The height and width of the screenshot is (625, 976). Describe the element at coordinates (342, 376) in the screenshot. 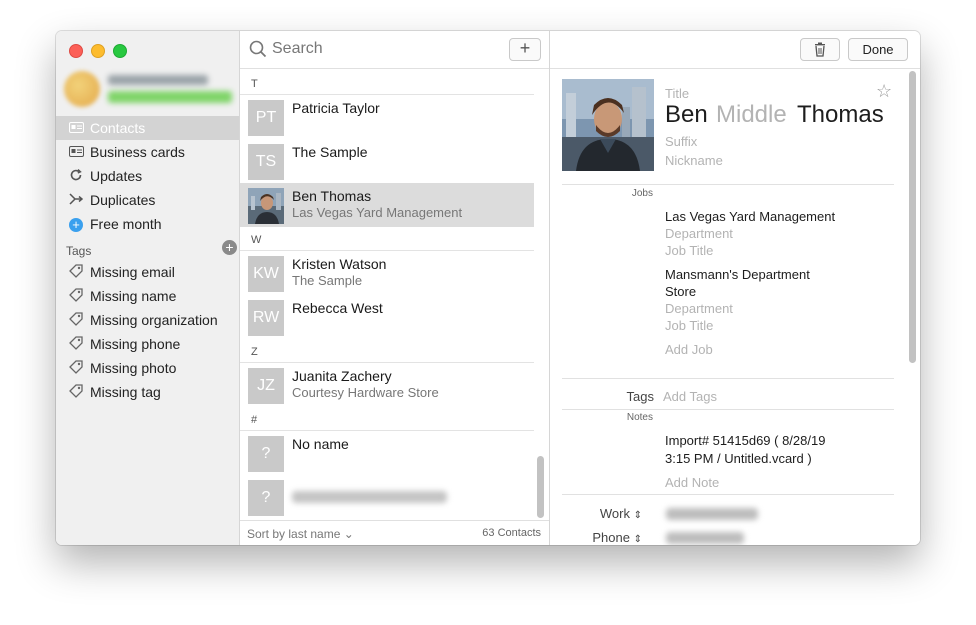

I see `contact-name: Juanita Zachery` at that location.